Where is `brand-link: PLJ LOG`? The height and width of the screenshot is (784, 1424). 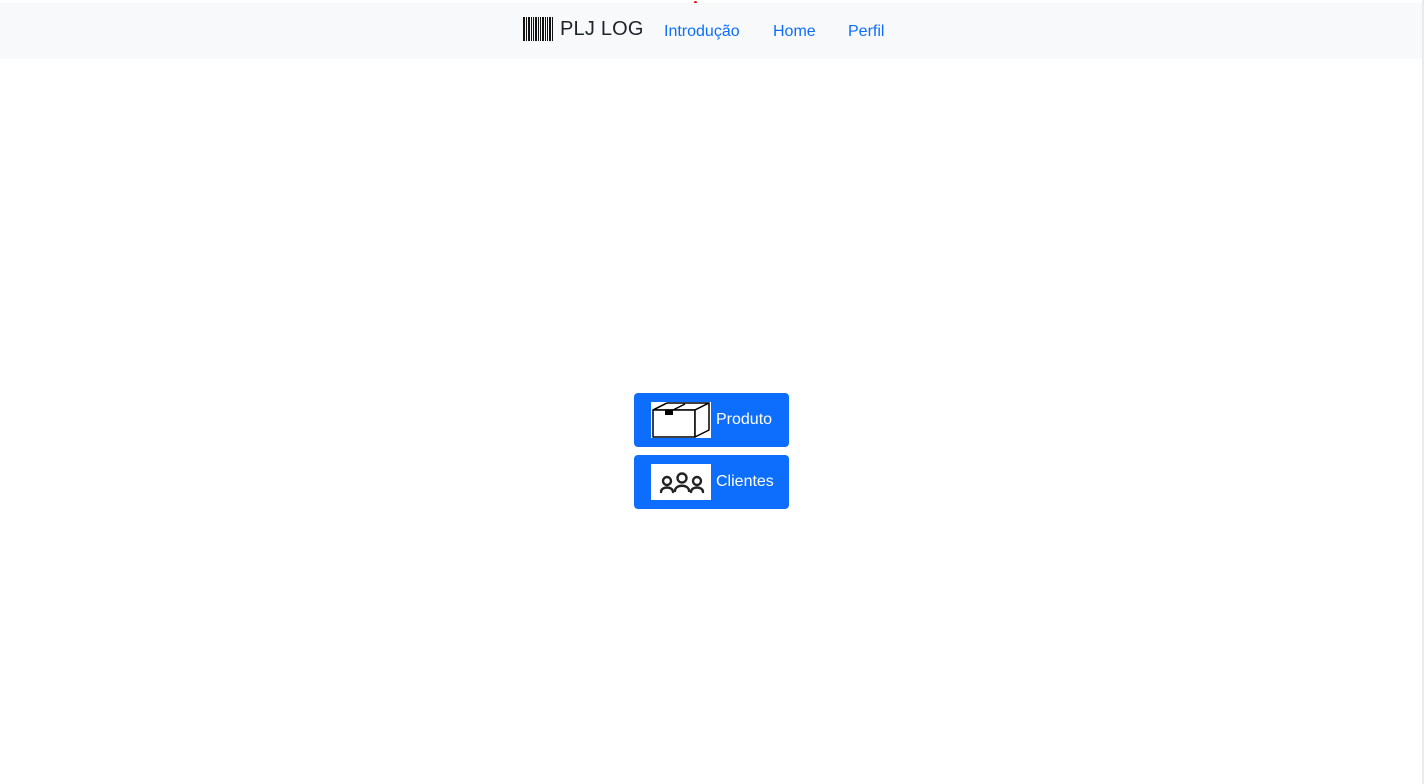 brand-link: PLJ LOG is located at coordinates (583, 29).